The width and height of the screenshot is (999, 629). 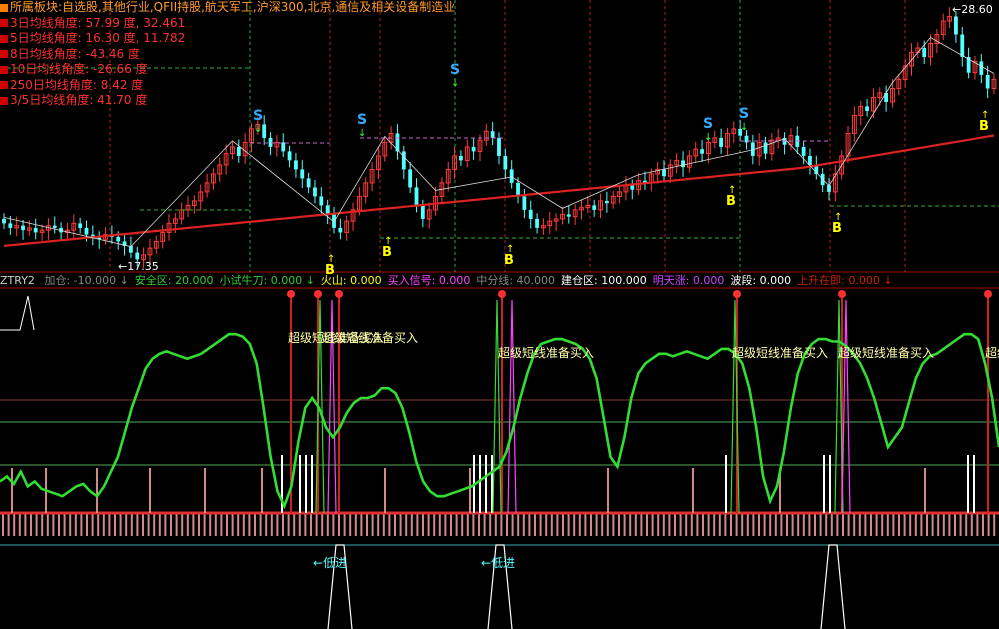 What do you see at coordinates (174, 280) in the screenshot?
I see `indicator-item: 安全区: 20.000` at bounding box center [174, 280].